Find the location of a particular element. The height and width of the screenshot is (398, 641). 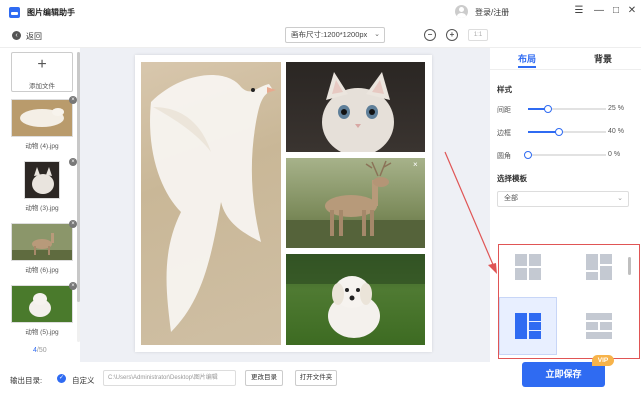

thumbnail-deer is located at coordinates (42, 242).